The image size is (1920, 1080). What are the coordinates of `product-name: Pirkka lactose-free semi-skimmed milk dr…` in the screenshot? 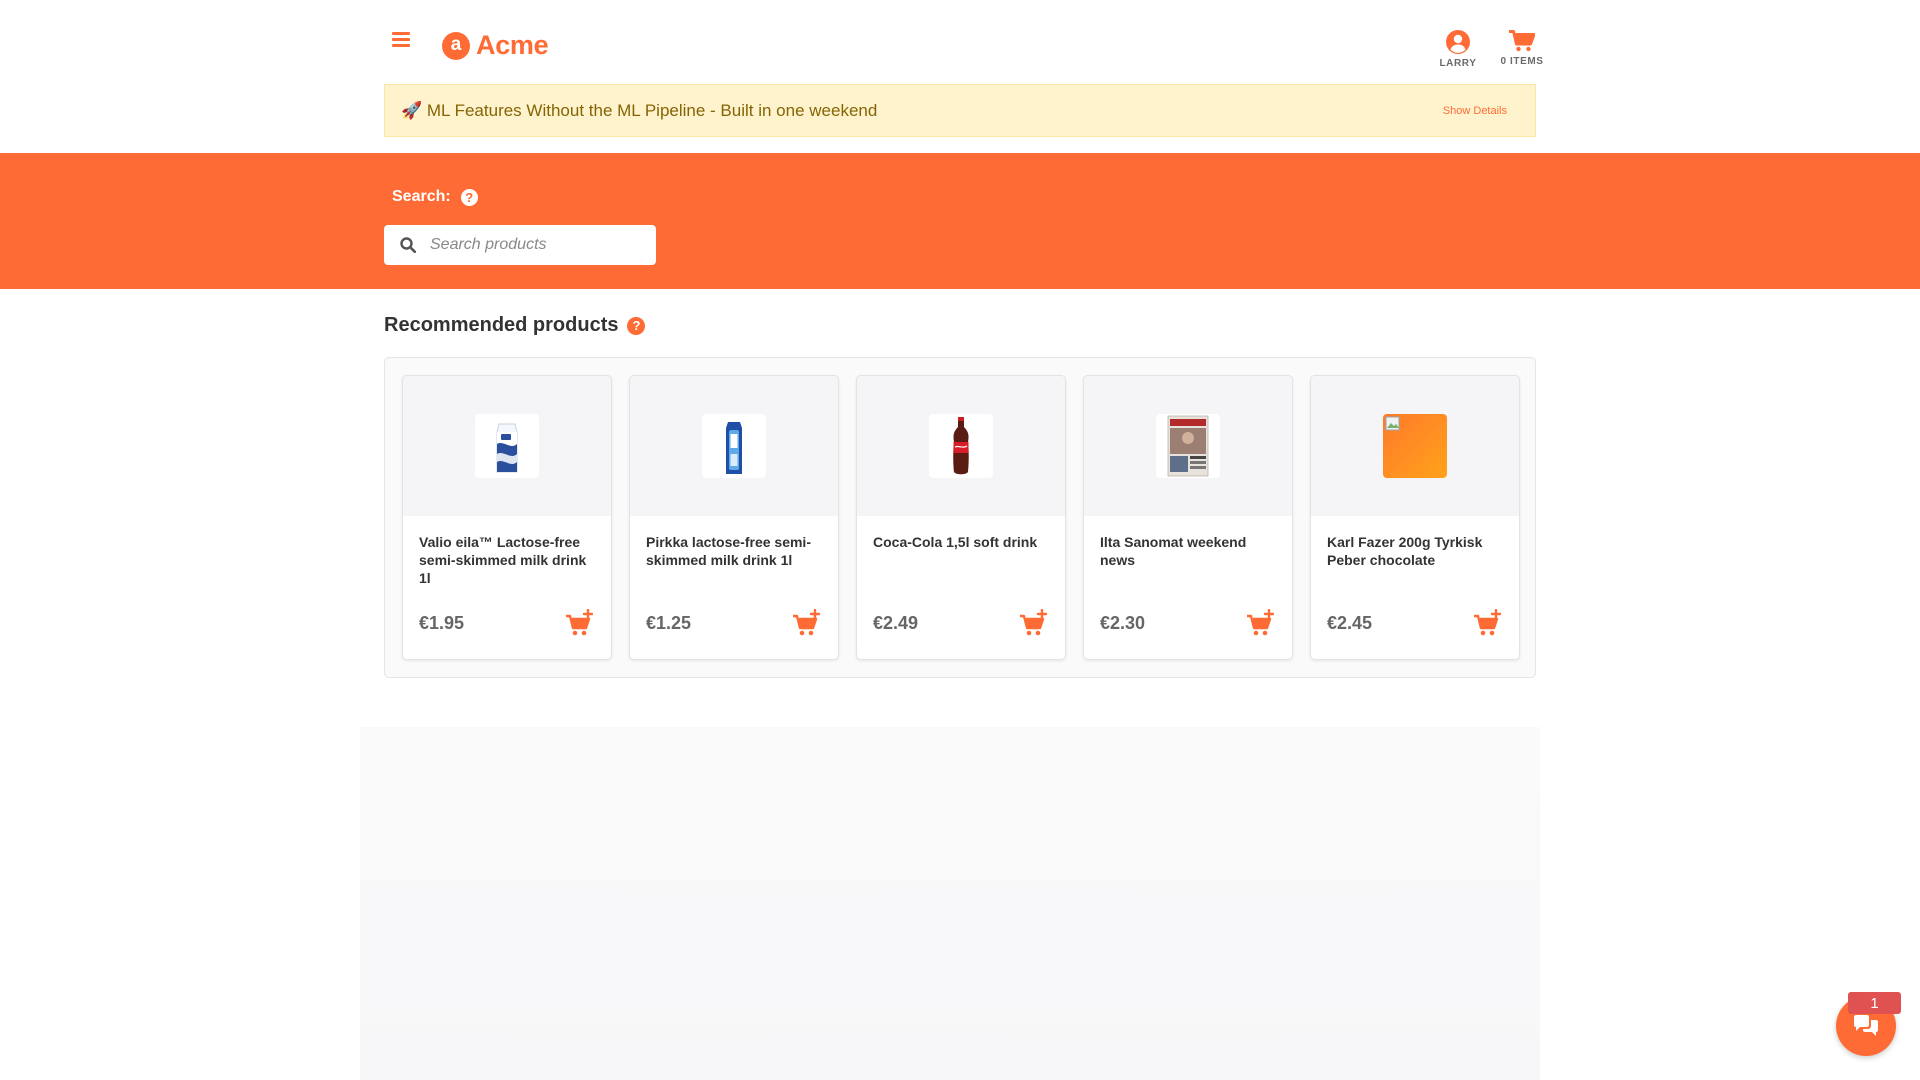 It's located at (728, 551).